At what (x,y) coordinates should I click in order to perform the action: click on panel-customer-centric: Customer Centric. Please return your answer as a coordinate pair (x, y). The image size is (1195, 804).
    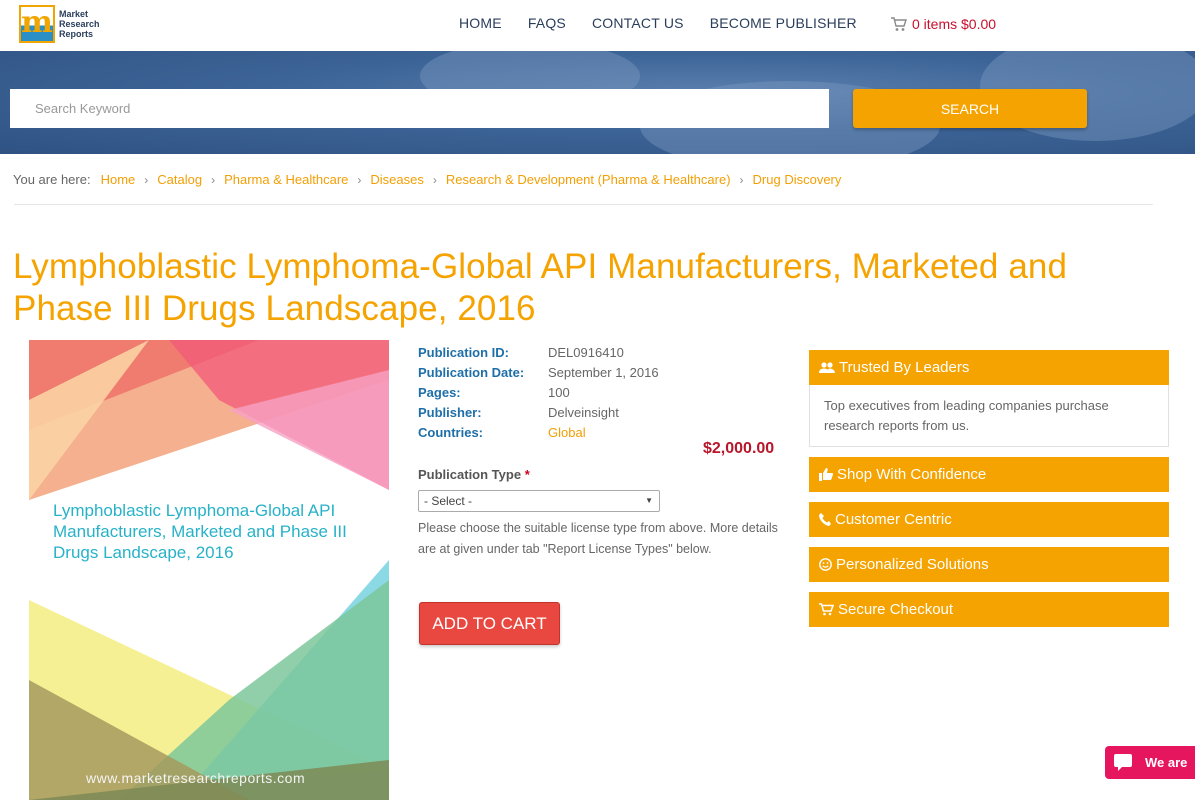
    Looking at the image, I should click on (989, 519).